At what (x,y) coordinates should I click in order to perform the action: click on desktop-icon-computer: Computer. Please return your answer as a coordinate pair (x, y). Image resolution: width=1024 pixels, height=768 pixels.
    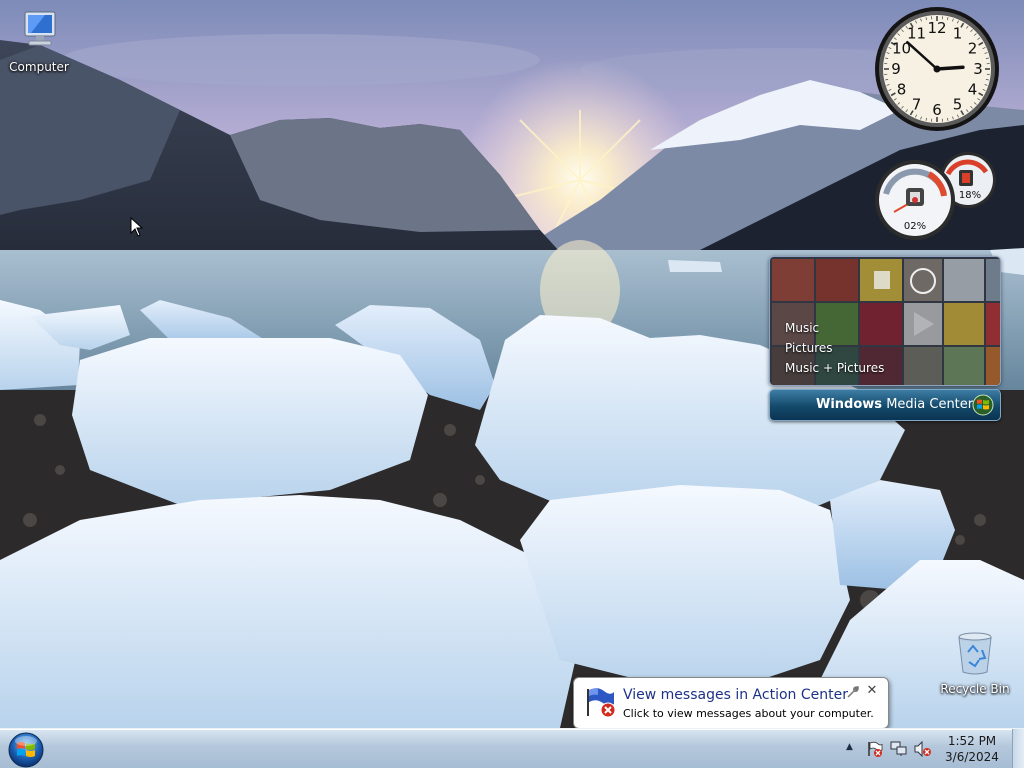
    Looking at the image, I should click on (39, 41).